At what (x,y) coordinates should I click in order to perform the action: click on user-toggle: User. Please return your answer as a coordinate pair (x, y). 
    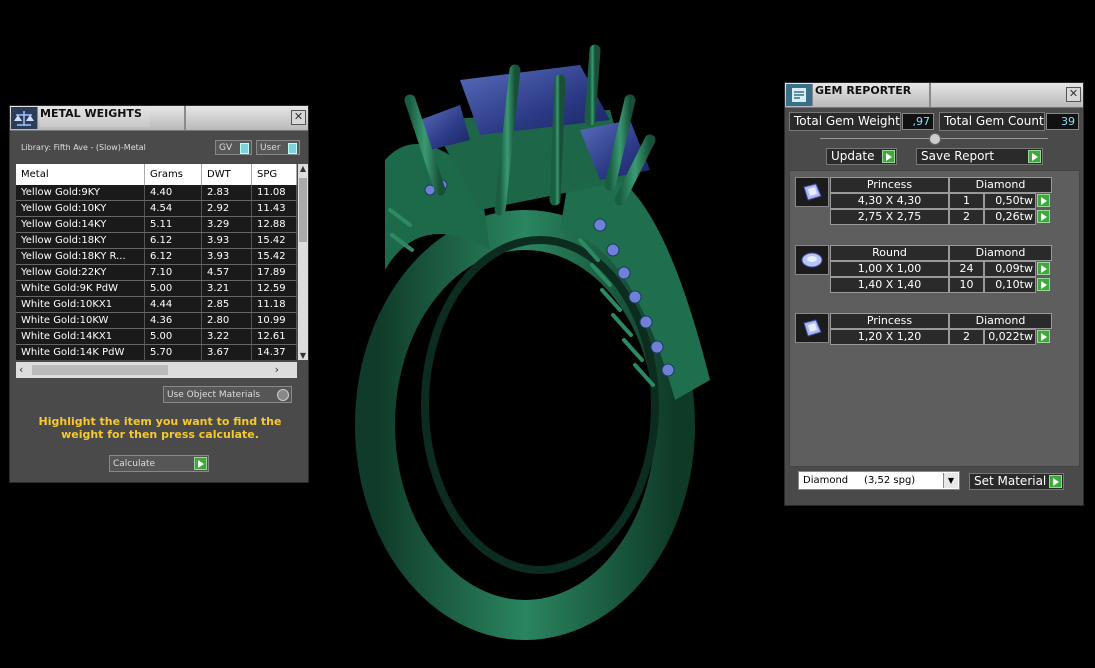
    Looking at the image, I should click on (278, 147).